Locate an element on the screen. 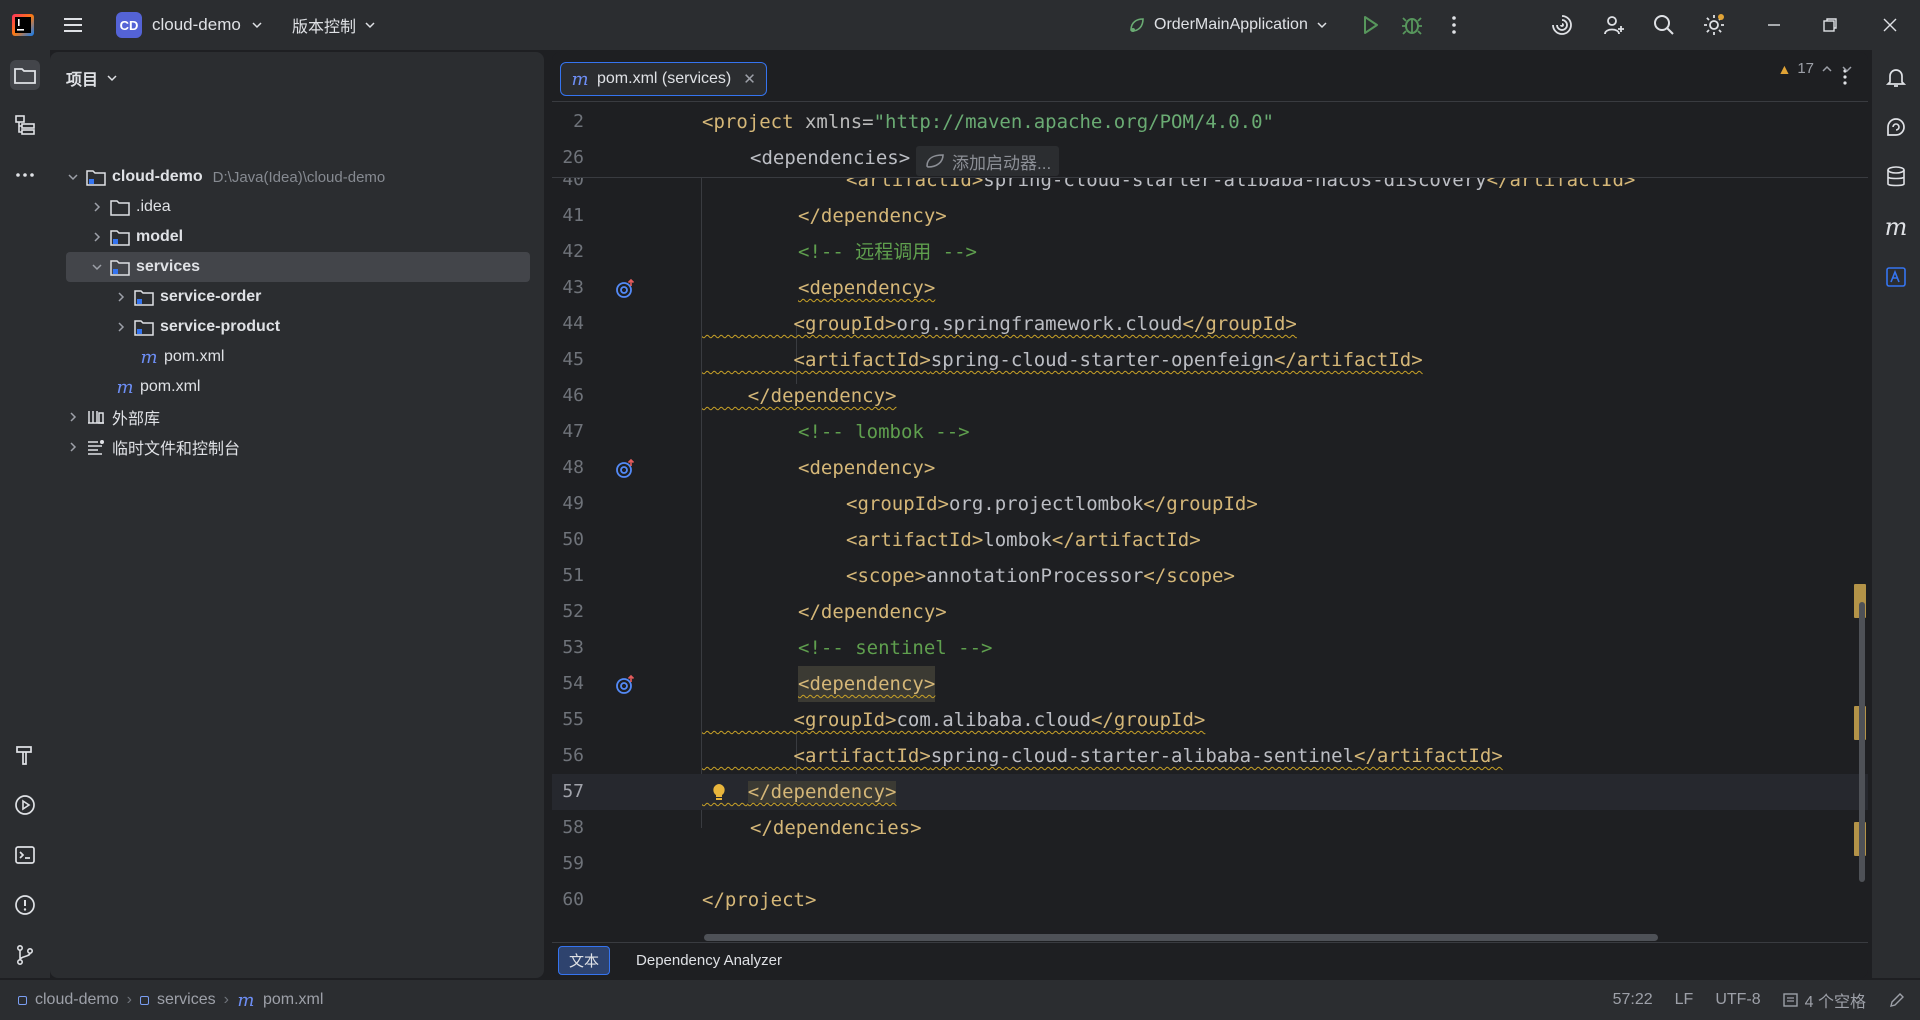 The image size is (1920, 1020). spring-leaf-icon is located at coordinates (1137, 25).